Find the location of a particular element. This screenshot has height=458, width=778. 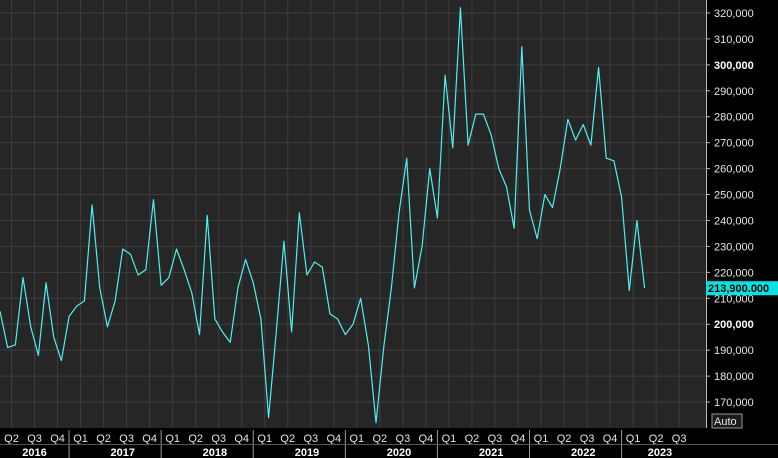

x-year-label: 2017 is located at coordinates (123, 452).